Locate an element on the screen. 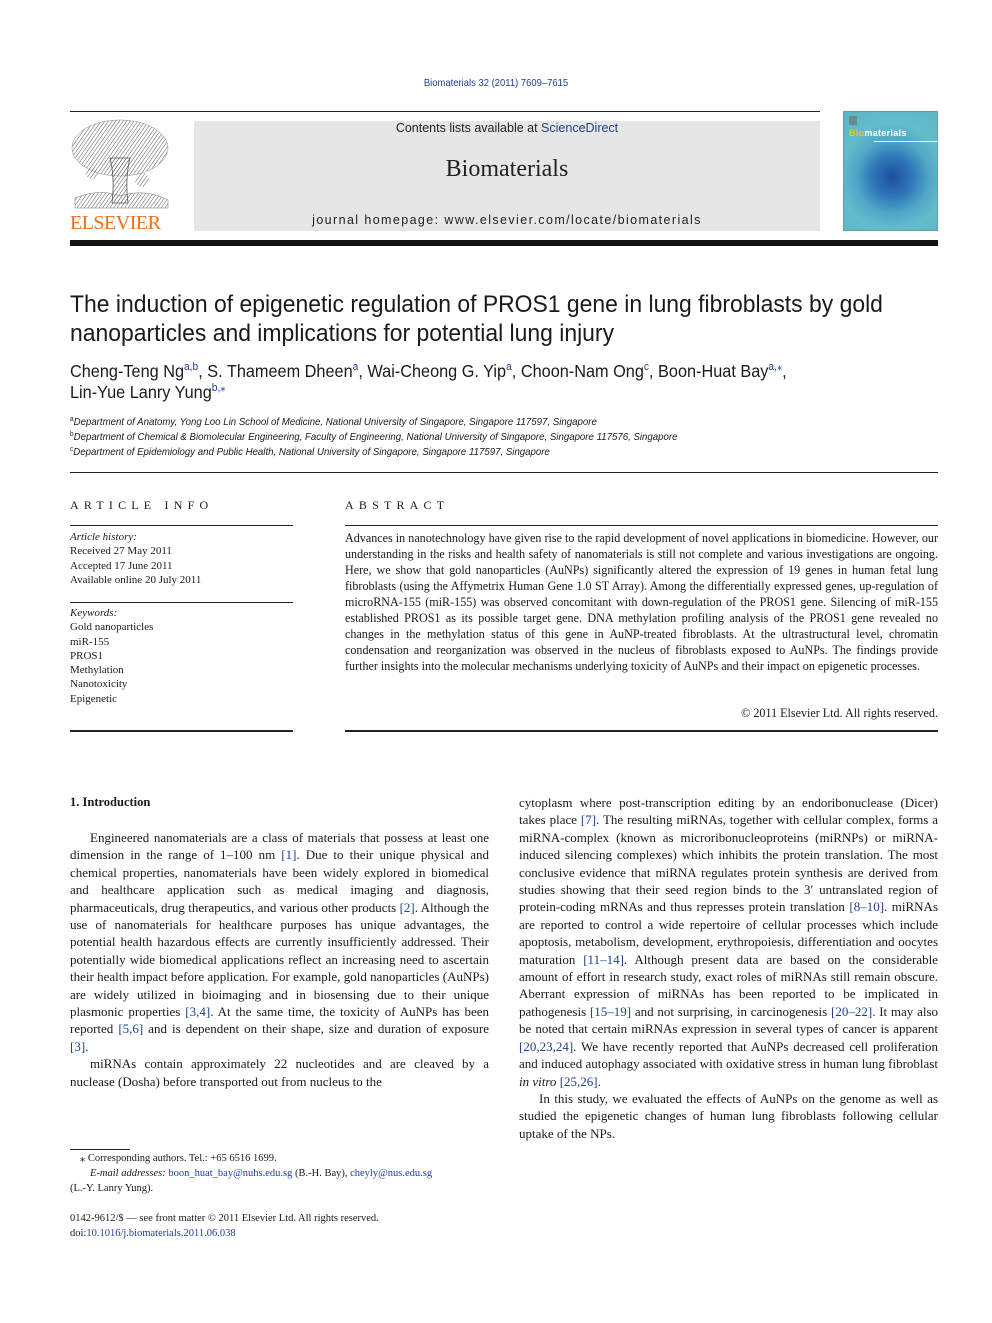 Image resolution: width=992 pixels, height=1323 pixels. history-label: Article history: is located at coordinates (103, 537).